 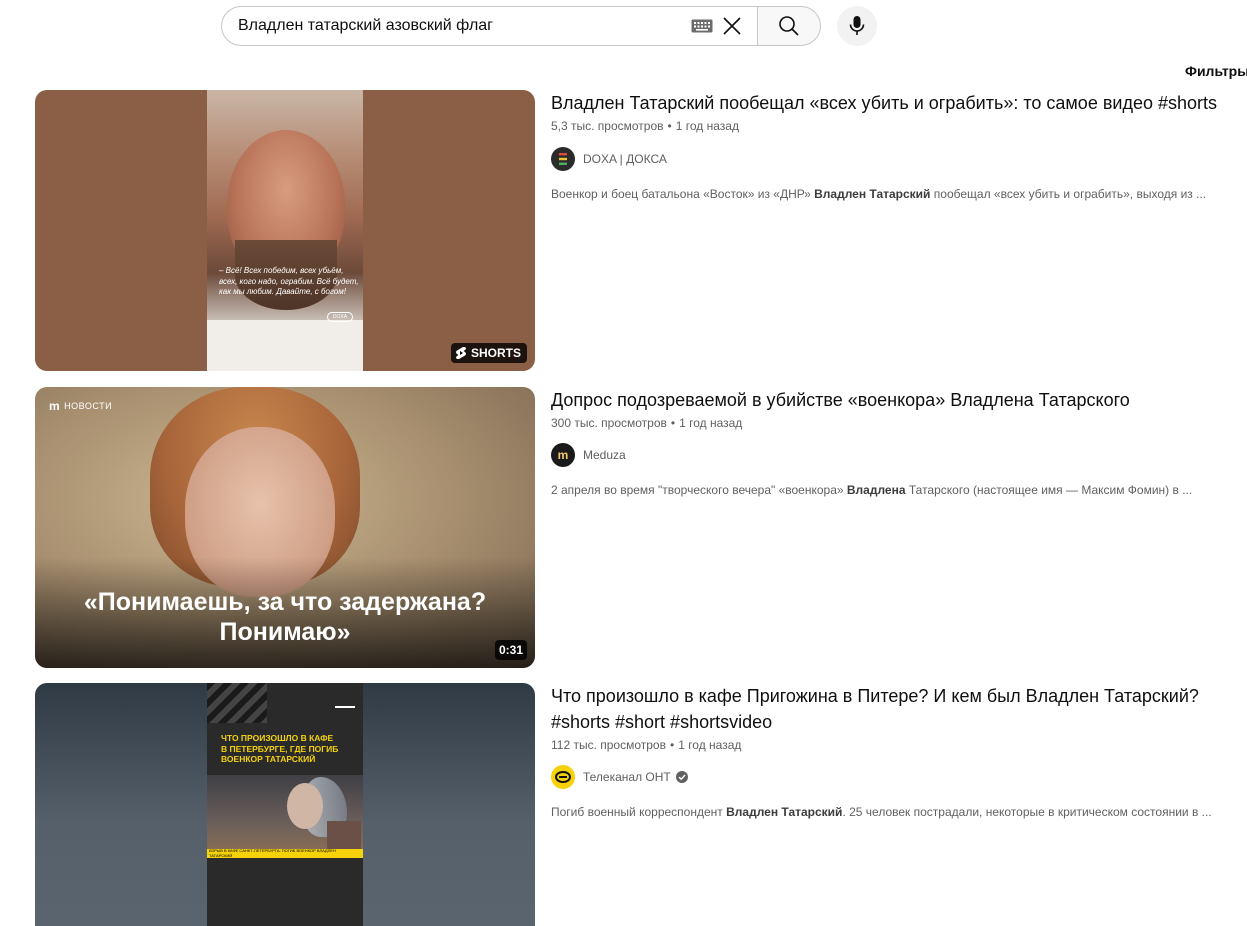 What do you see at coordinates (607, 126) in the screenshot?
I see `view-count: 5,3 тыс. просмотров` at bounding box center [607, 126].